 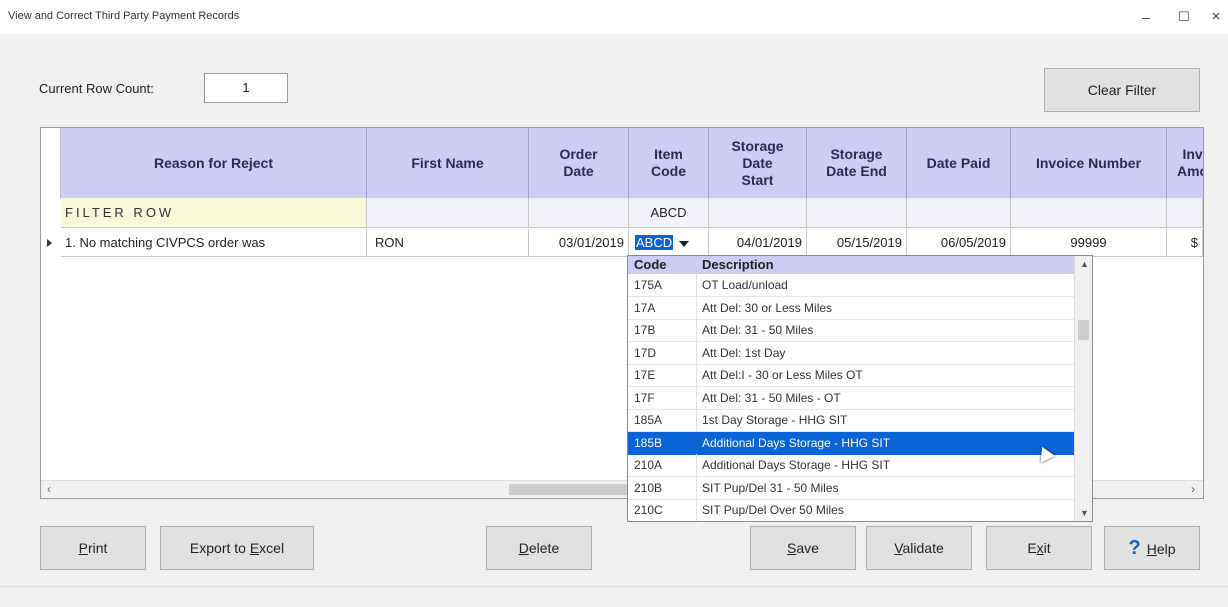 What do you see at coordinates (648, 442) in the screenshot?
I see `option-code: 185B` at bounding box center [648, 442].